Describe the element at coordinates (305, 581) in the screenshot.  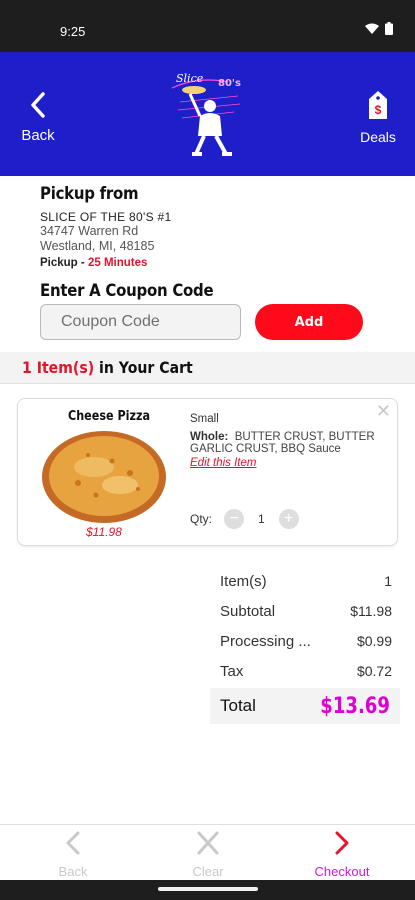
I see `summary-row: Item(s) 1` at that location.